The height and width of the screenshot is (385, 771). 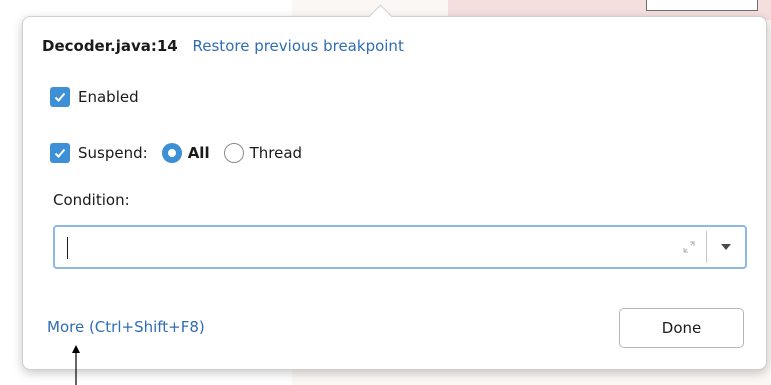 I want to click on condition-history-dropdown, so click(x=726, y=247).